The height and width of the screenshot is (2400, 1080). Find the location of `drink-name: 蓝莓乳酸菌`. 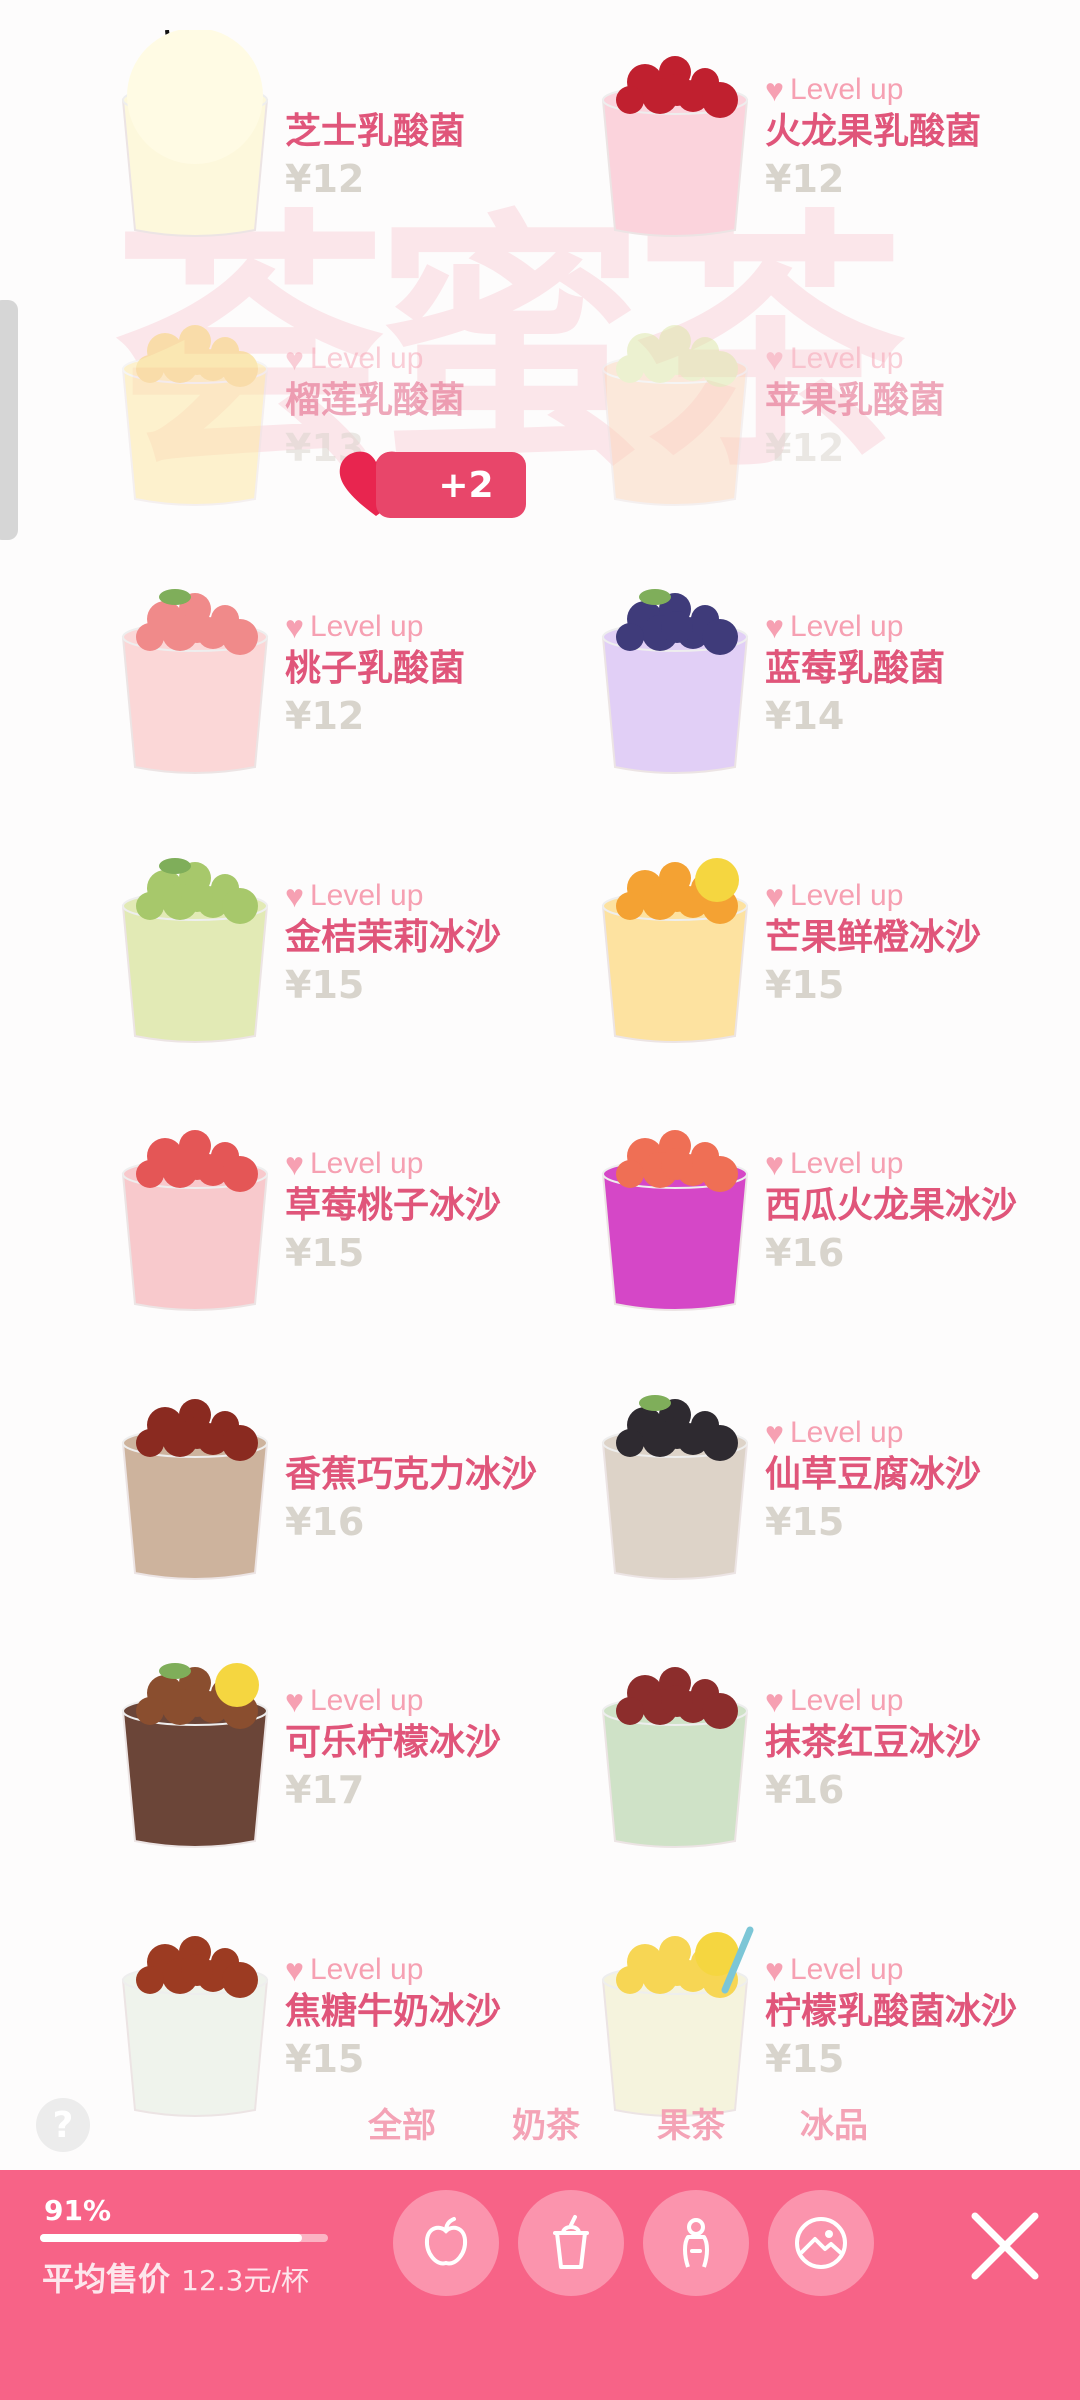

drink-name: 蓝莓乳酸菌 is located at coordinates (855, 668).